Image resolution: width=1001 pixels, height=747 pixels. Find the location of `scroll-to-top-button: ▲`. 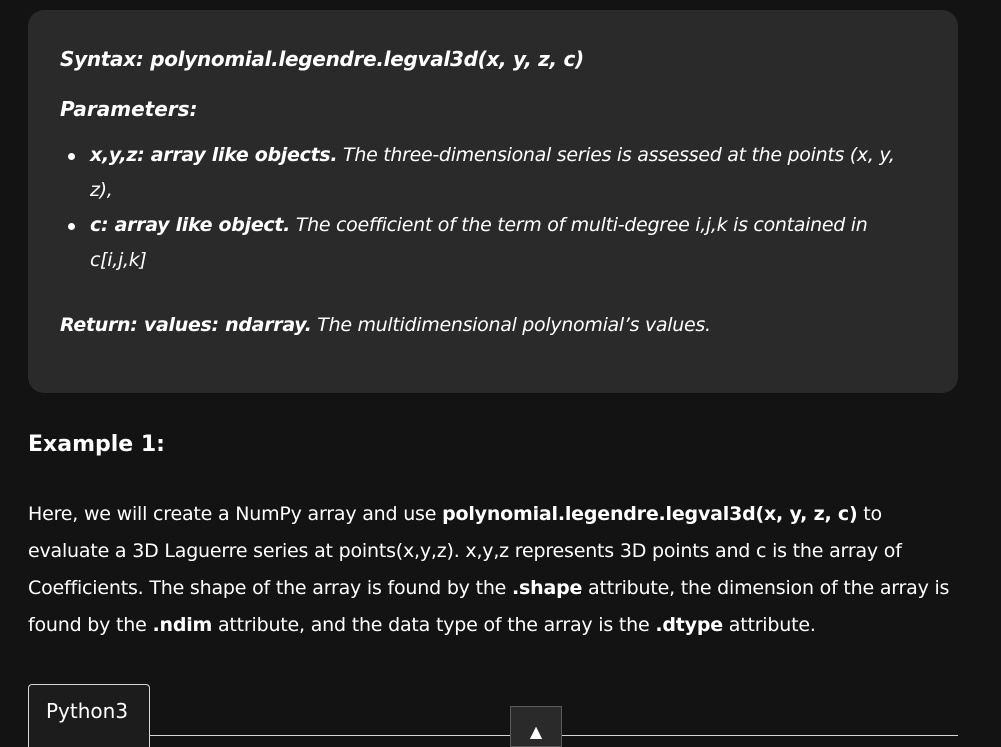

scroll-to-top-button: ▲ is located at coordinates (536, 726).